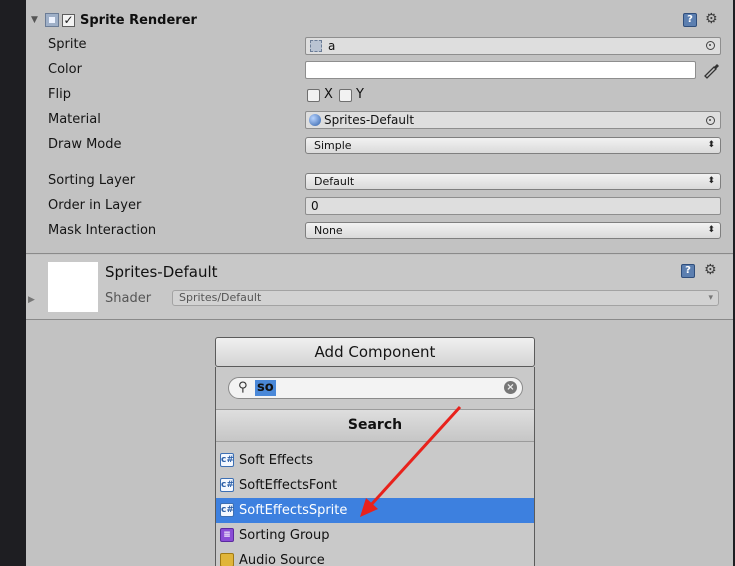 This screenshot has width=735, height=566. I want to click on help-icon: ?, so click(690, 20).